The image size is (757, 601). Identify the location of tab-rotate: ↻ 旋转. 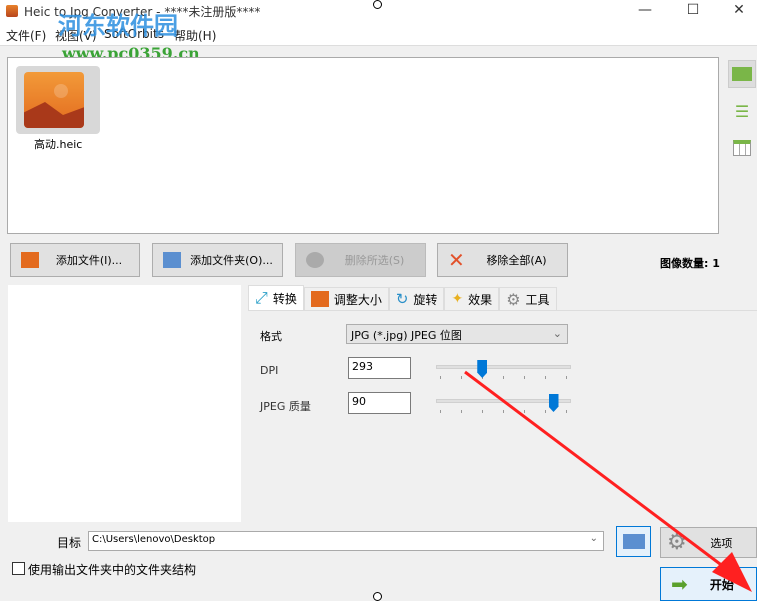
(416, 298).